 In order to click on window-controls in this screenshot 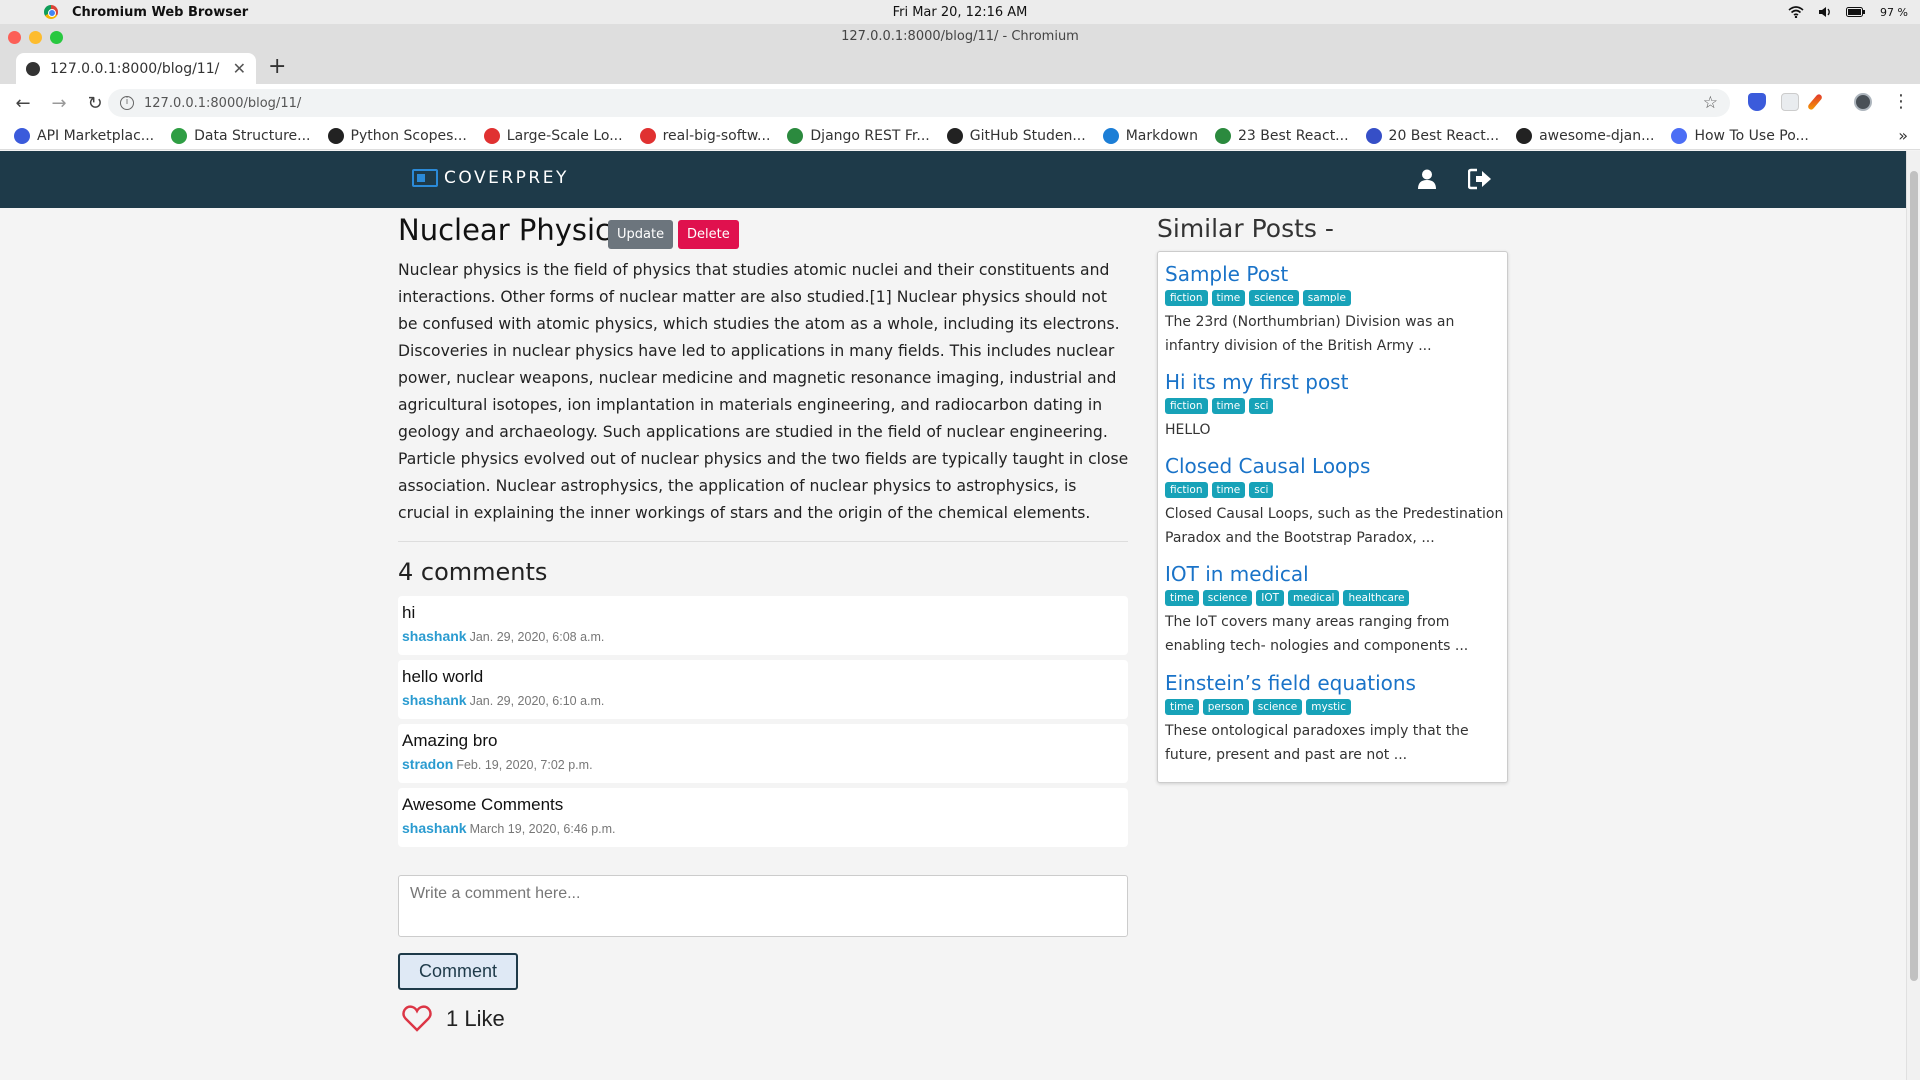, I will do `click(35, 37)`.